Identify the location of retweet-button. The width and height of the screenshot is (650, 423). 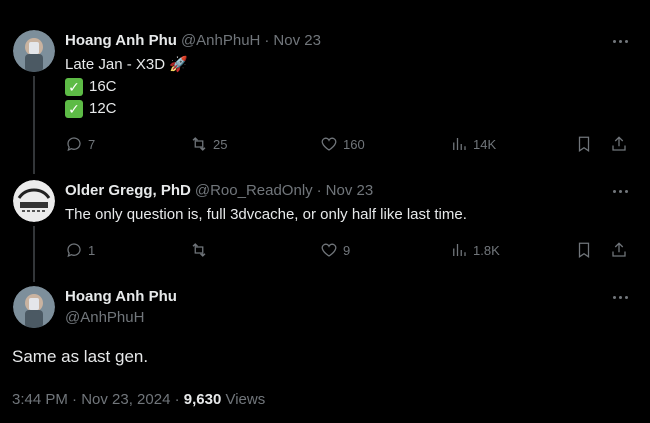
(201, 250).